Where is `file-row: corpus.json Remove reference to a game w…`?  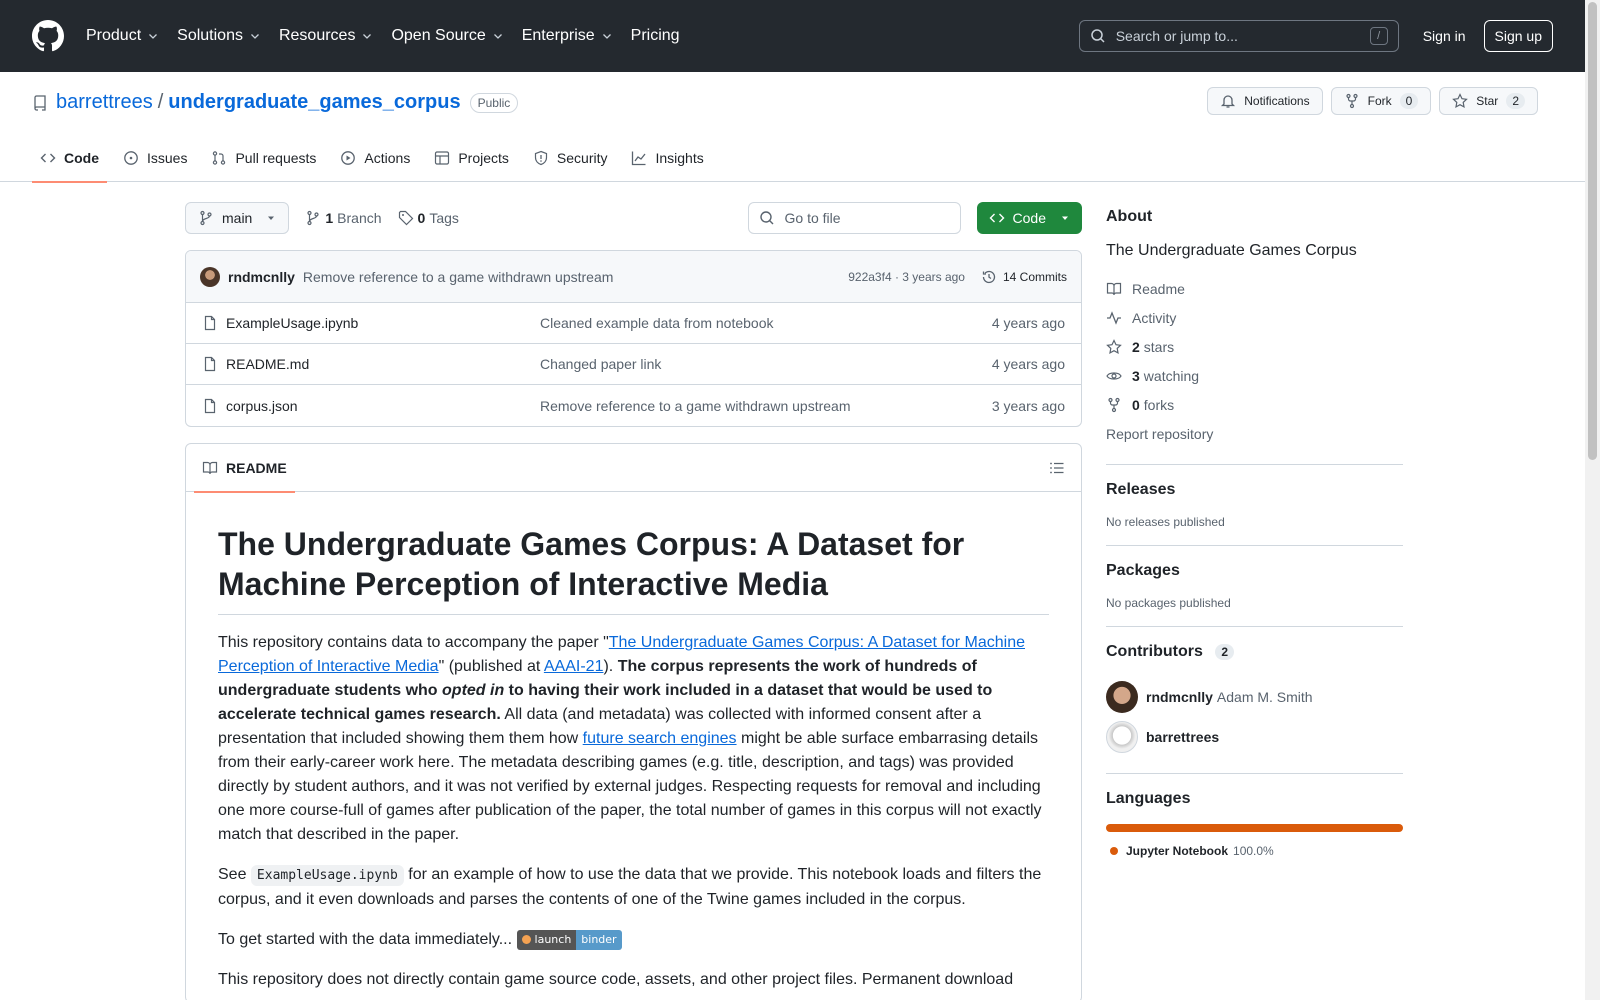 file-row: corpus.json Remove reference to a game w… is located at coordinates (633, 405).